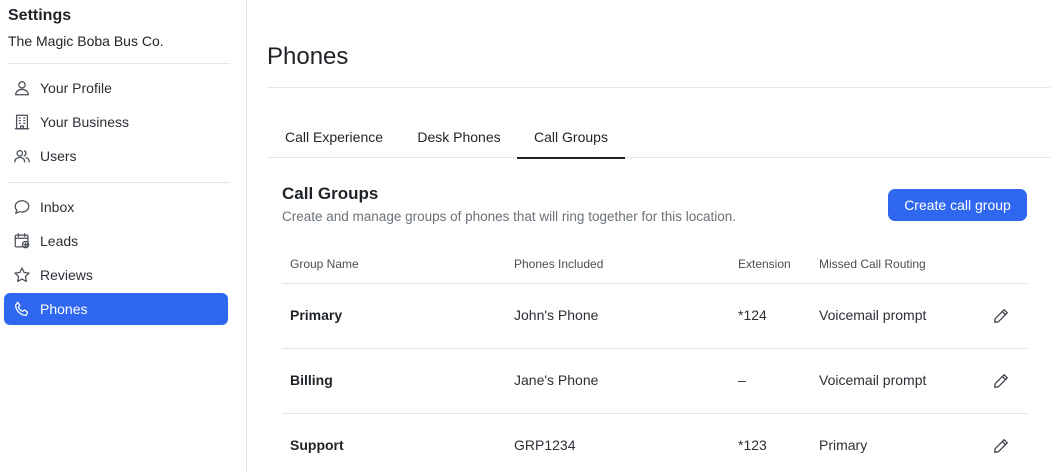  What do you see at coordinates (317, 445) in the screenshot?
I see `group-name: Support` at bounding box center [317, 445].